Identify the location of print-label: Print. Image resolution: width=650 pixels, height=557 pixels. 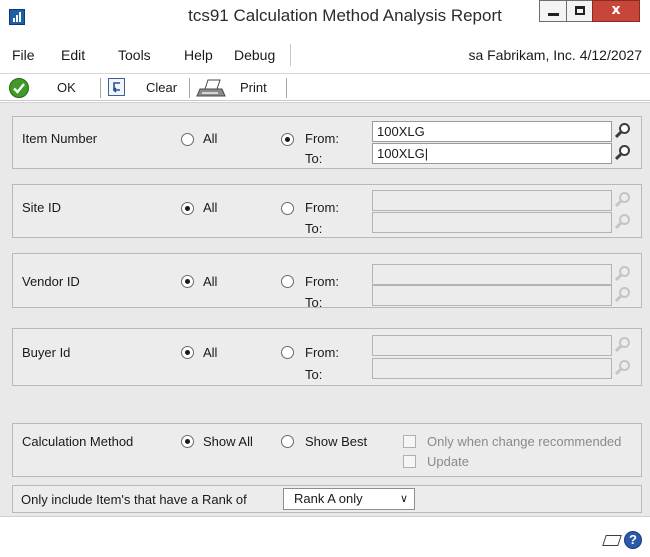
(253, 87).